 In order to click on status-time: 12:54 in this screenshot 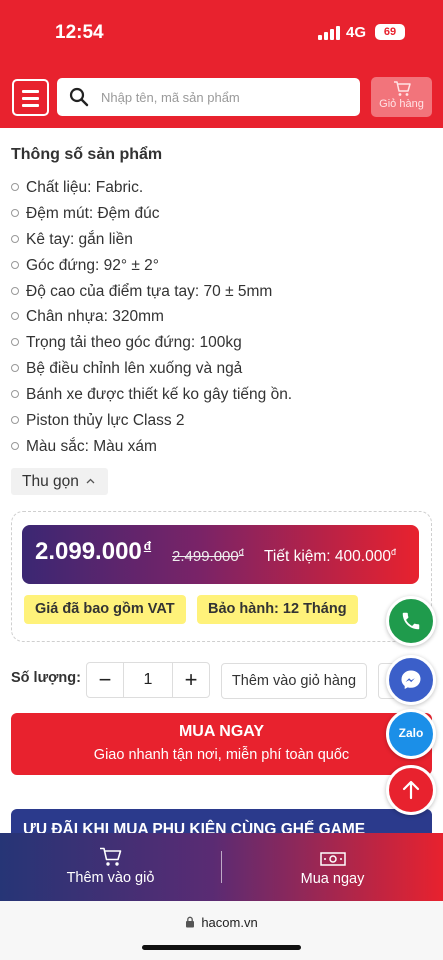, I will do `click(79, 32)`.